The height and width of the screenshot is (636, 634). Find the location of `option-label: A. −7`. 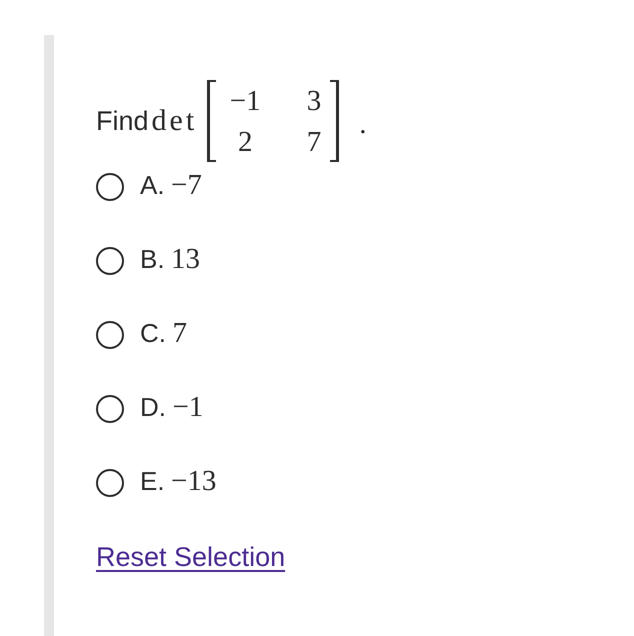

option-label: A. −7 is located at coordinates (171, 185).